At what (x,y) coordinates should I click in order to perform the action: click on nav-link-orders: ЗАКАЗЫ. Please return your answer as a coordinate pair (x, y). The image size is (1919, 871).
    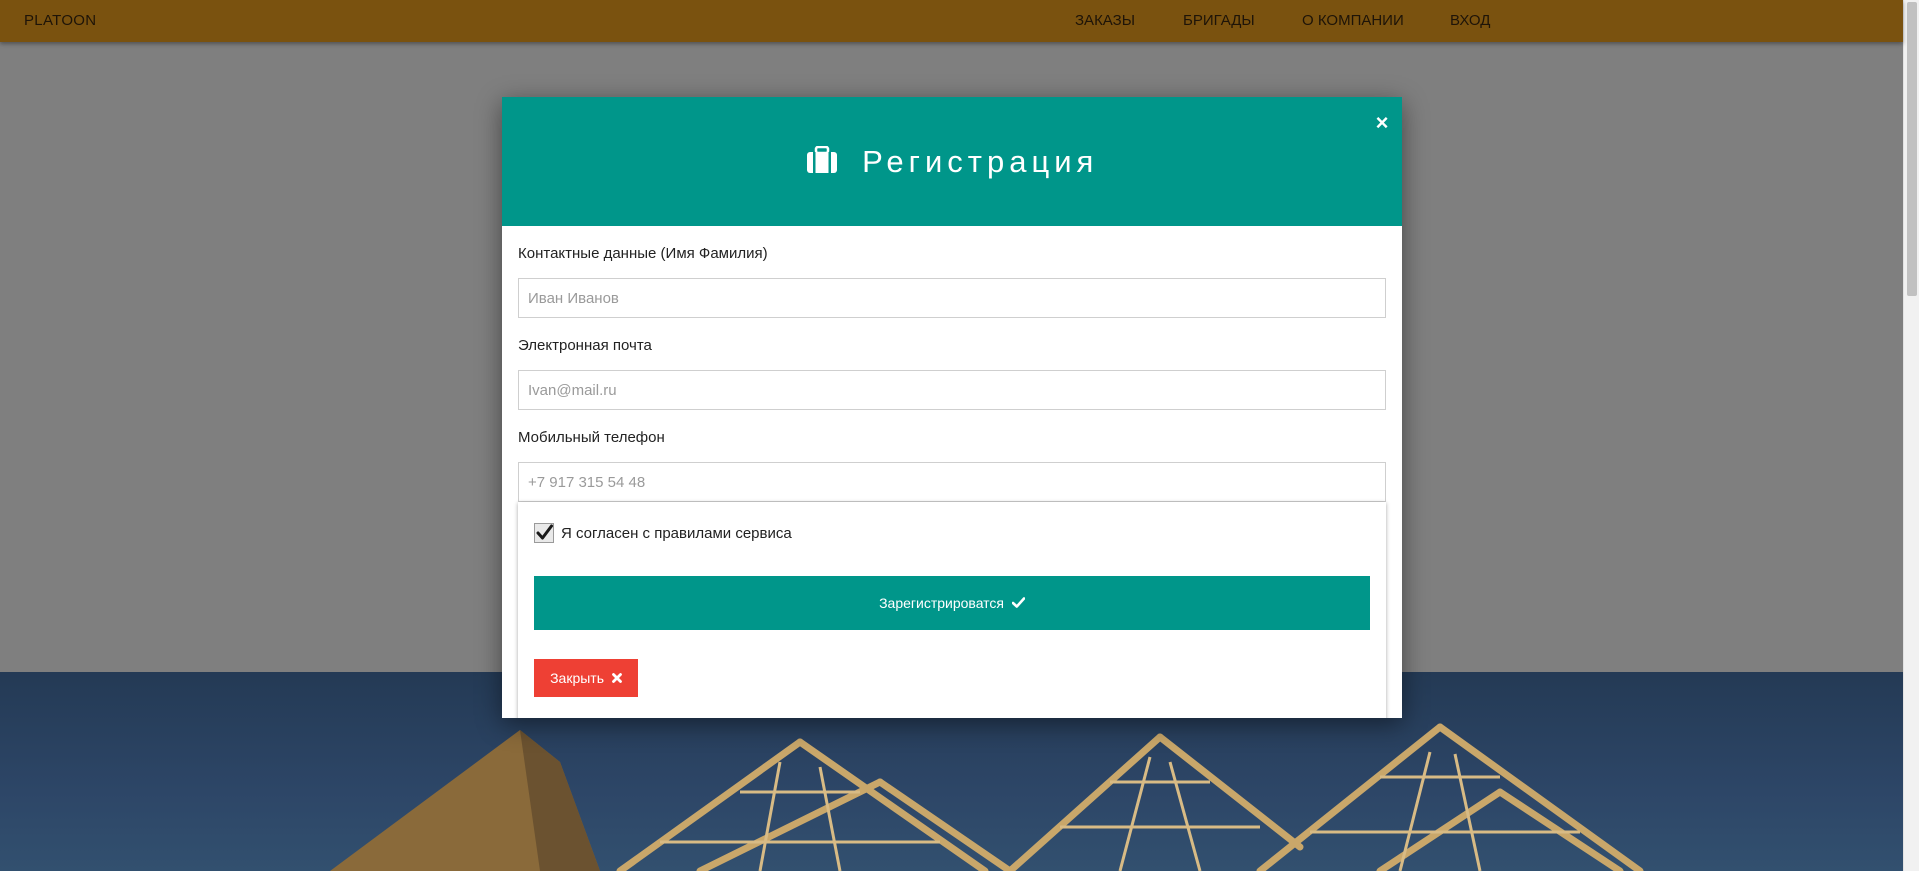
    Looking at the image, I should click on (1105, 20).